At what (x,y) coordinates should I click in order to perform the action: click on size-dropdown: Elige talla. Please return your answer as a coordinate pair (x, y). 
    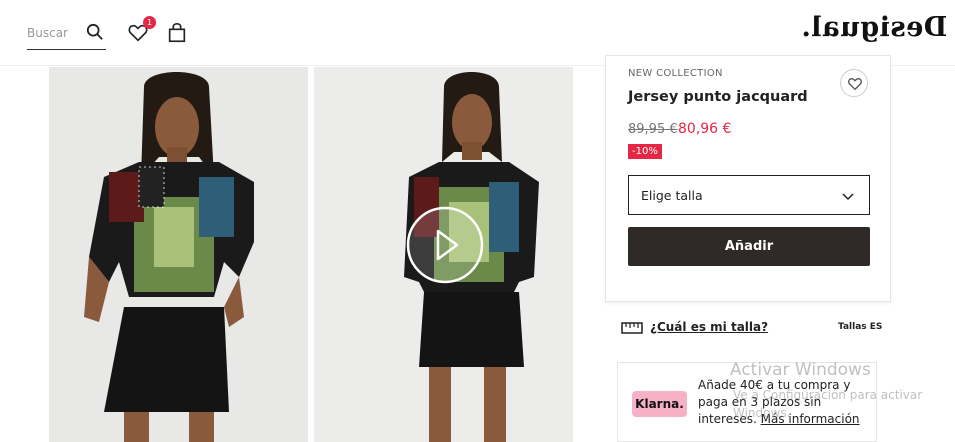
    Looking at the image, I should click on (749, 195).